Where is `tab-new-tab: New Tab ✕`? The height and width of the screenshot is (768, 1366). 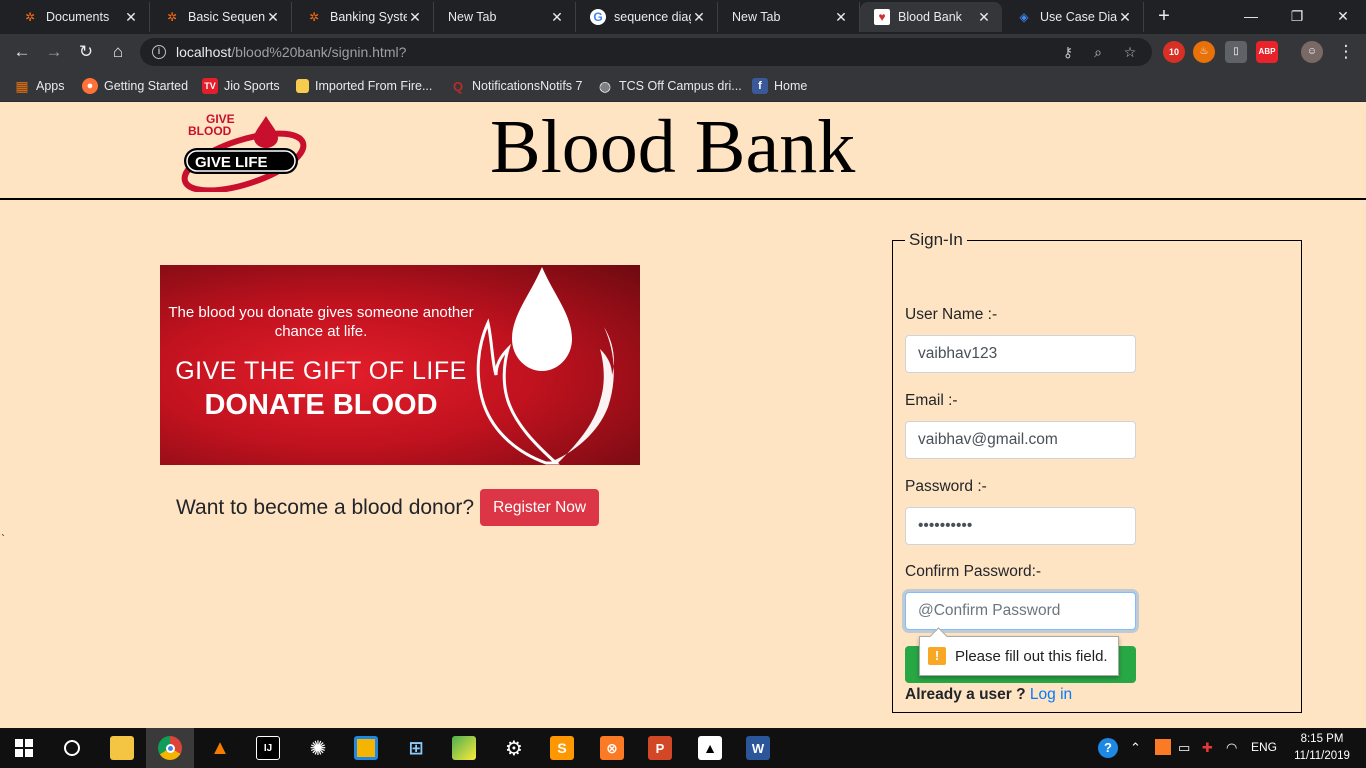
tab-new-tab: New Tab ✕ is located at coordinates (505, 17).